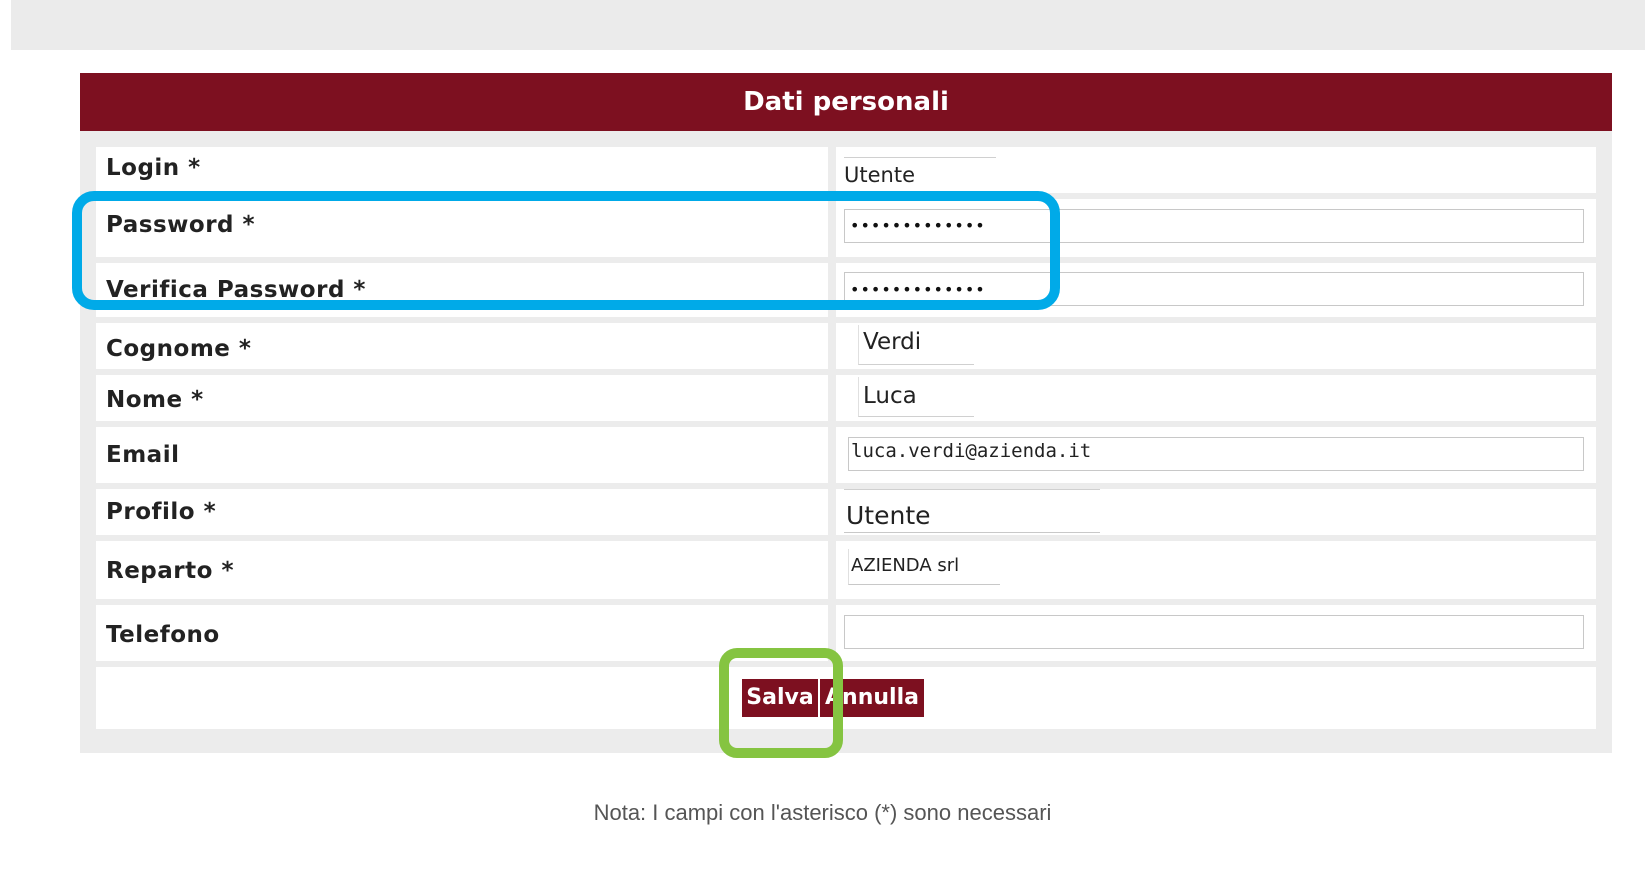 The height and width of the screenshot is (873, 1645). Describe the element at coordinates (1216, 346) in the screenshot. I see `cognome-cell: Verdi` at that location.